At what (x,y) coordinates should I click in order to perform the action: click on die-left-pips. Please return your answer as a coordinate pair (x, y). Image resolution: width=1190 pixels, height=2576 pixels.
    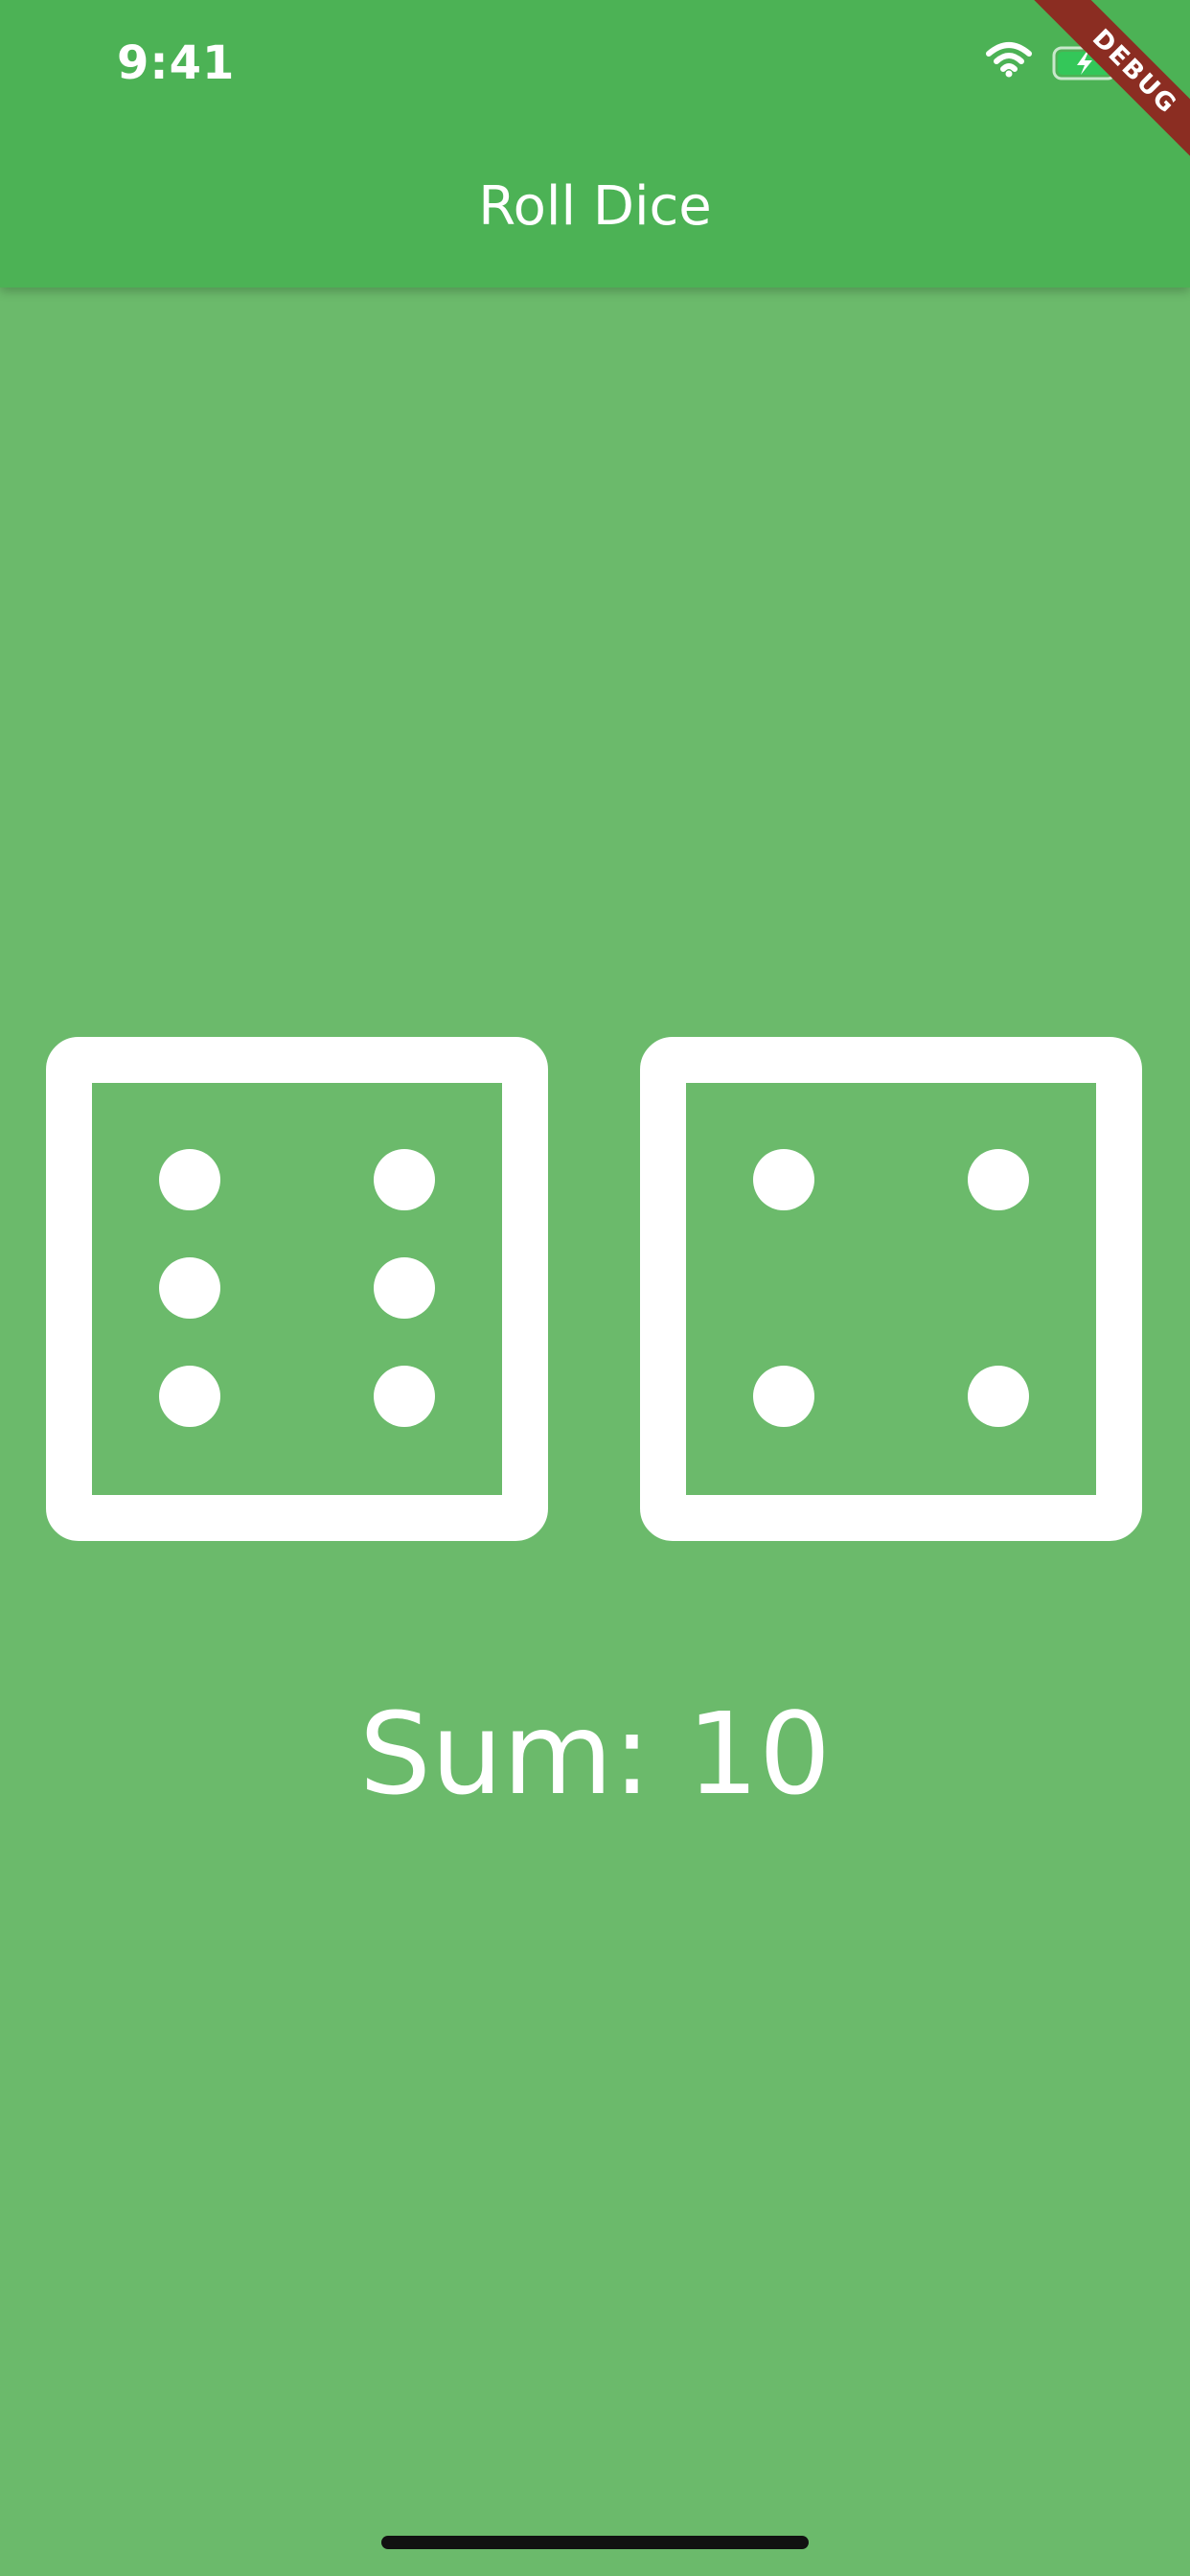
    Looking at the image, I should click on (297, 1288).